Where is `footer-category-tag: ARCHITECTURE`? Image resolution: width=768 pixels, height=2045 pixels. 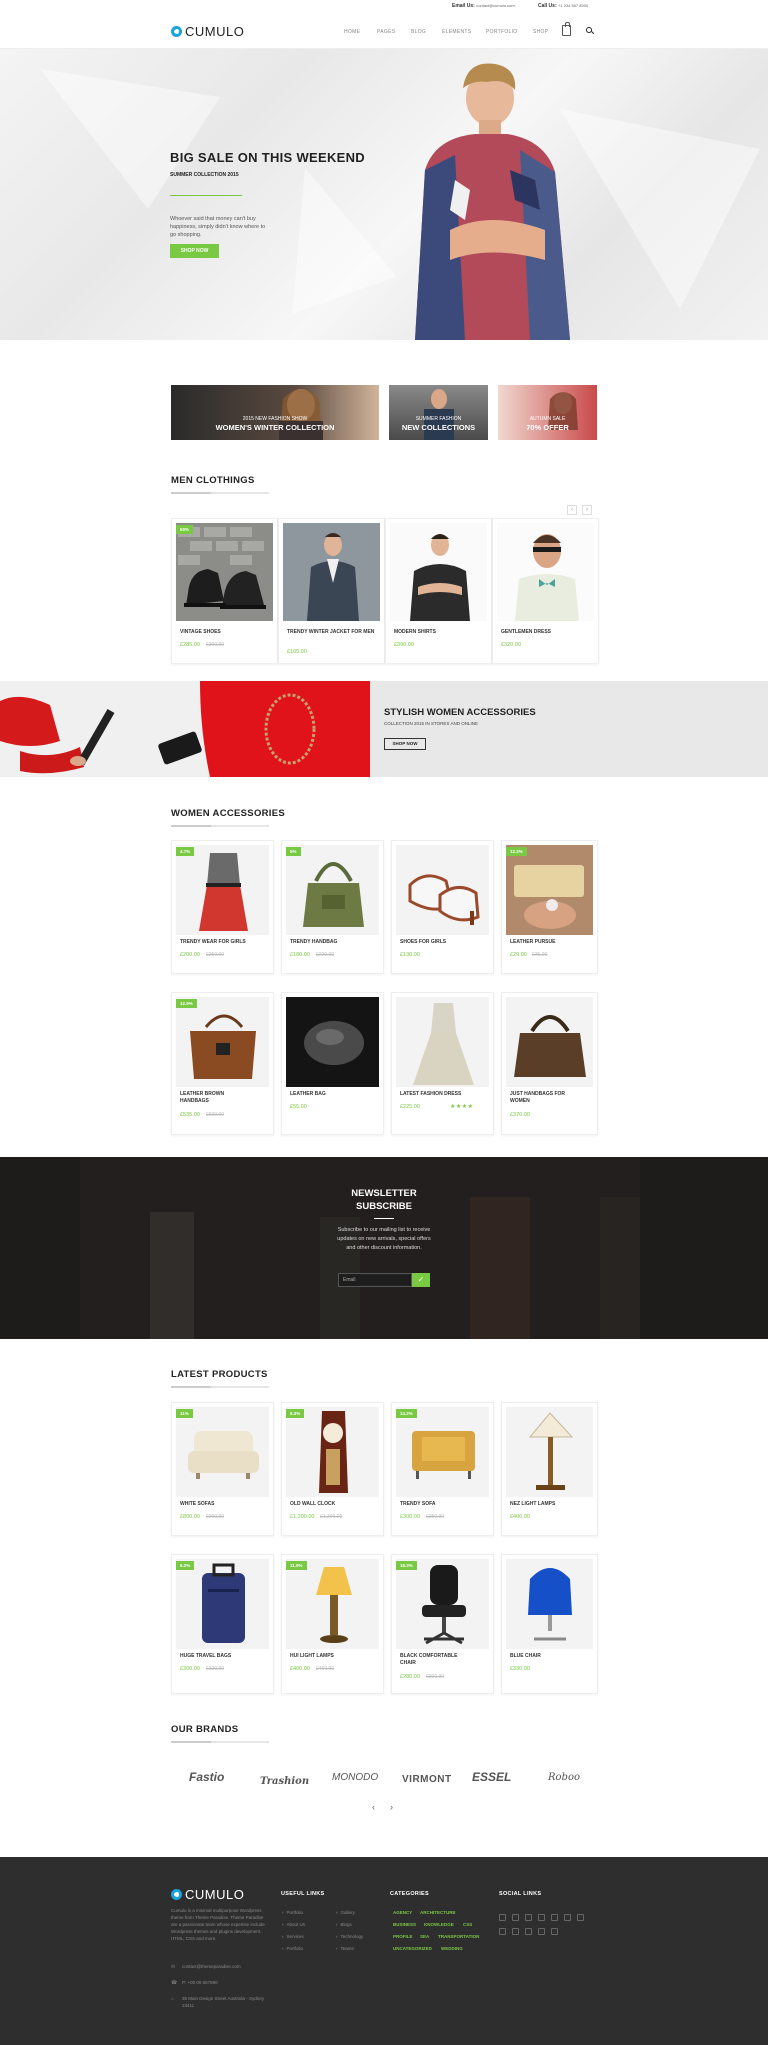
footer-category-tag: ARCHITECTURE is located at coordinates (438, 1912).